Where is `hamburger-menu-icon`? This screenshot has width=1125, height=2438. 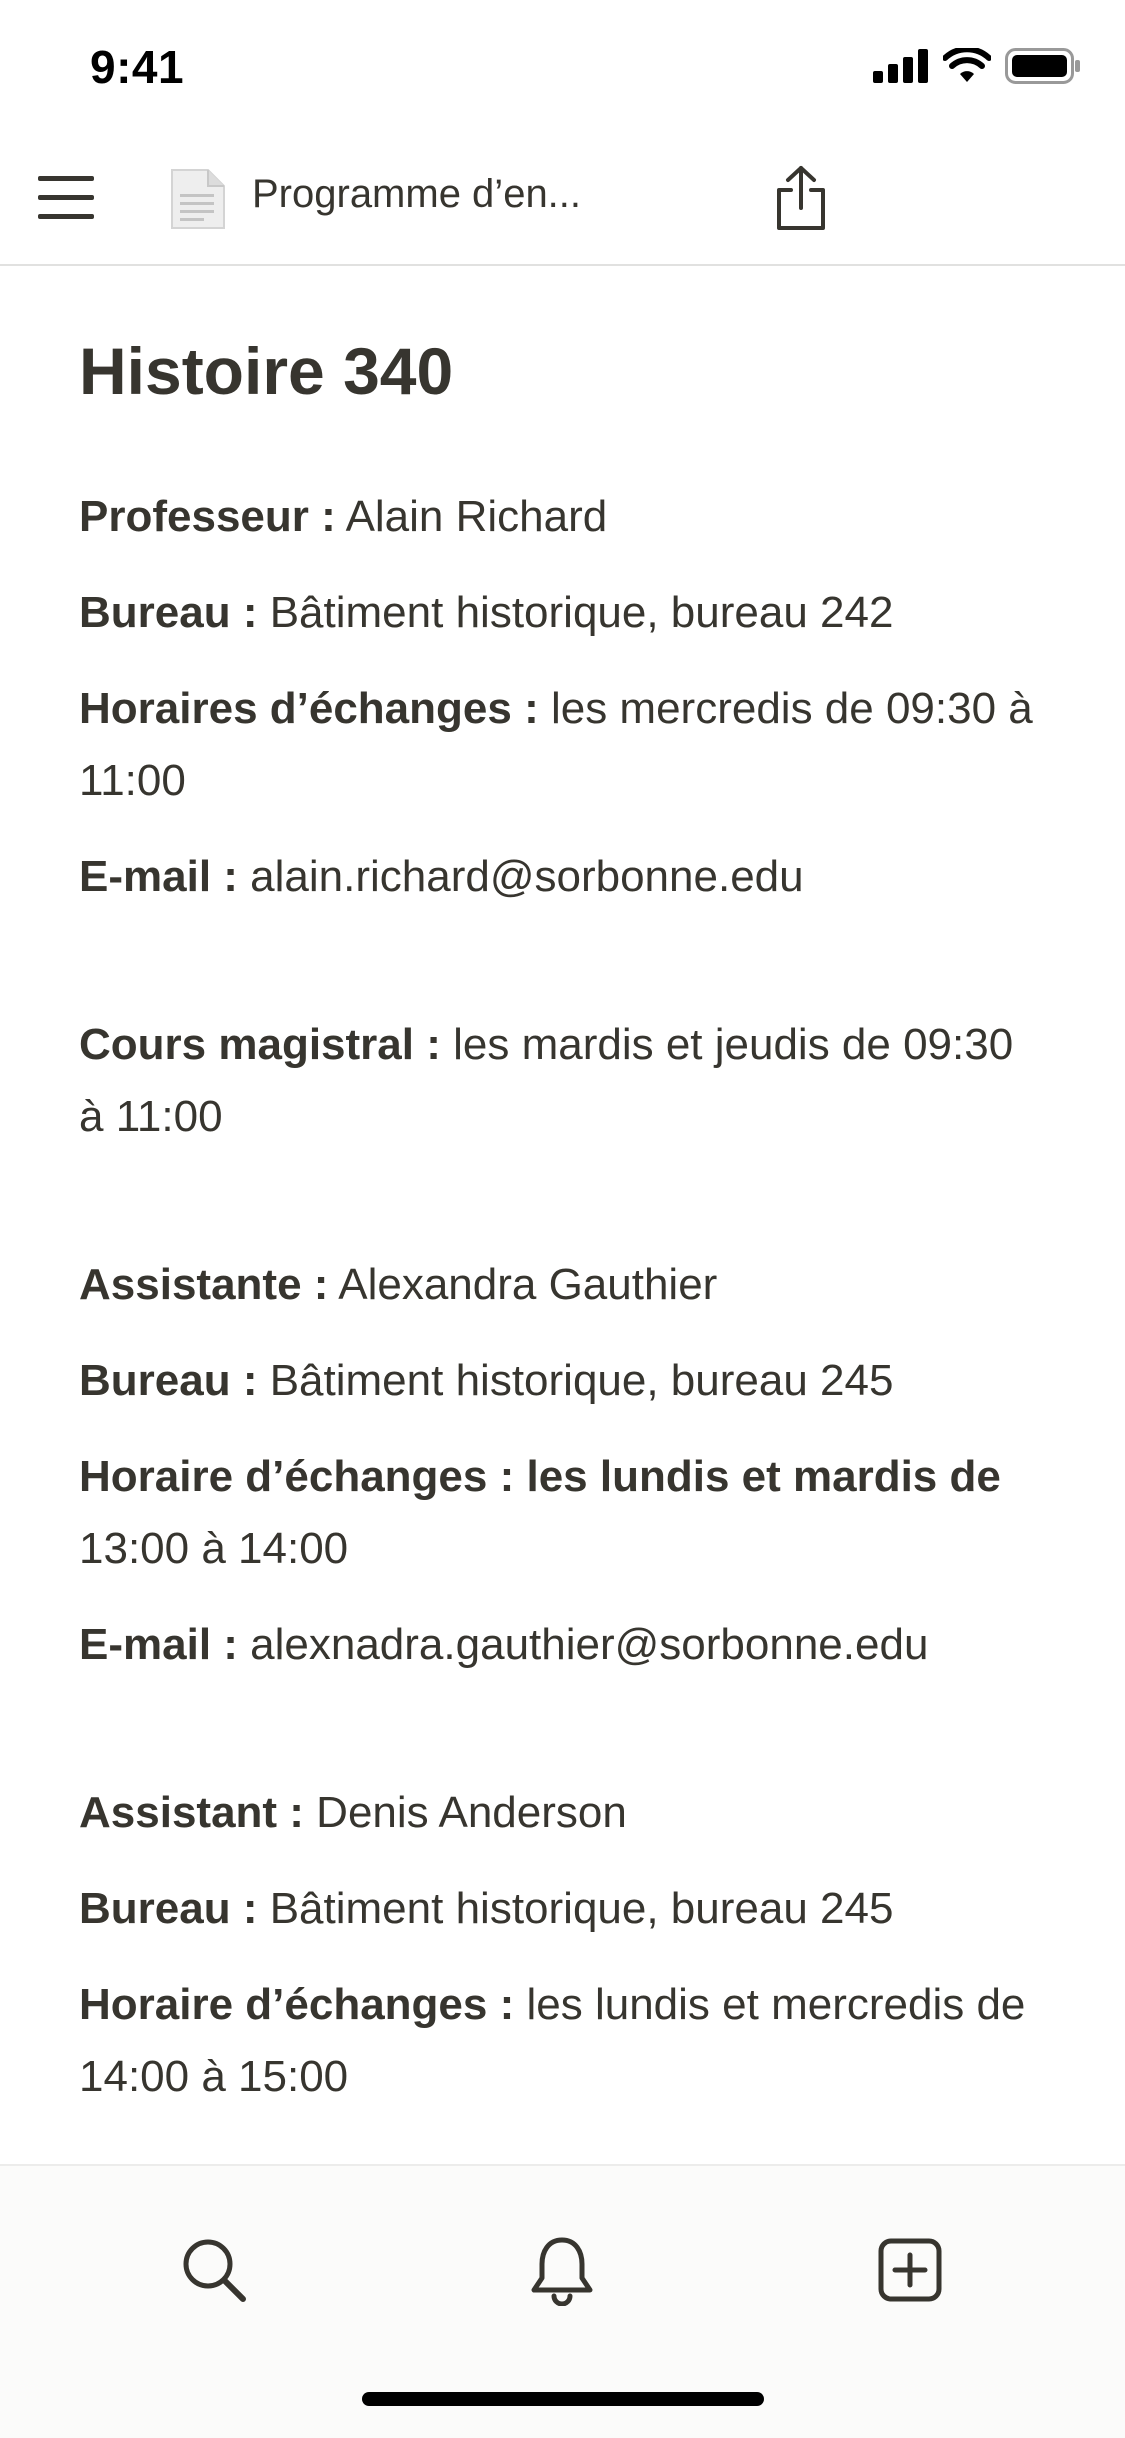
hamburger-menu-icon is located at coordinates (66, 197).